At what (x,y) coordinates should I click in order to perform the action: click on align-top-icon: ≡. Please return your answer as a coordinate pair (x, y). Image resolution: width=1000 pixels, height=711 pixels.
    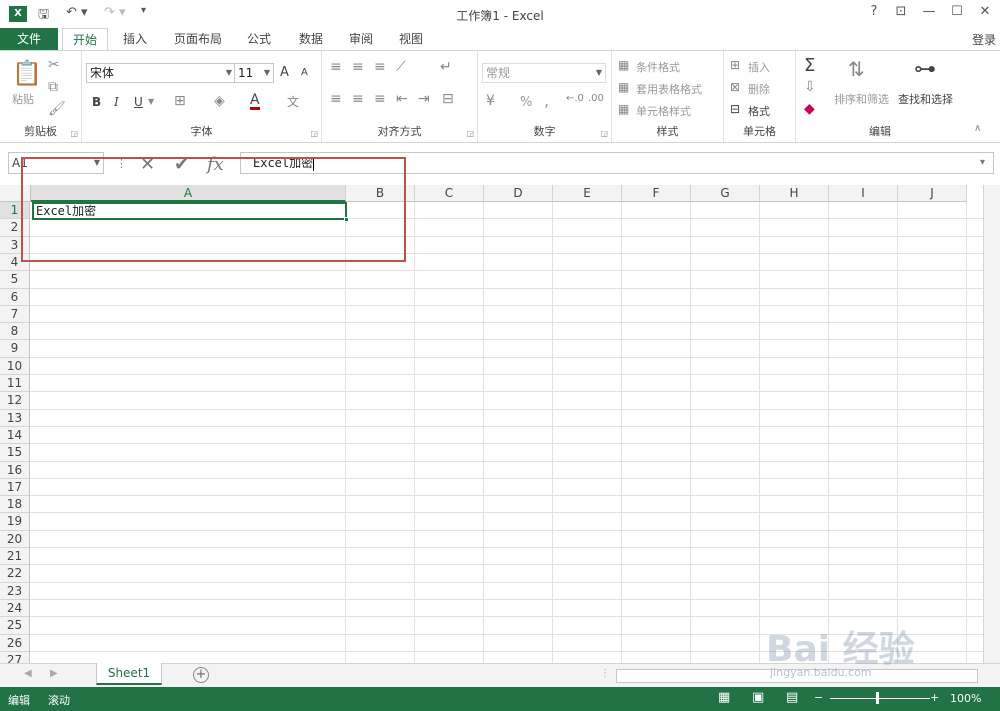
    Looking at the image, I should click on (336, 67).